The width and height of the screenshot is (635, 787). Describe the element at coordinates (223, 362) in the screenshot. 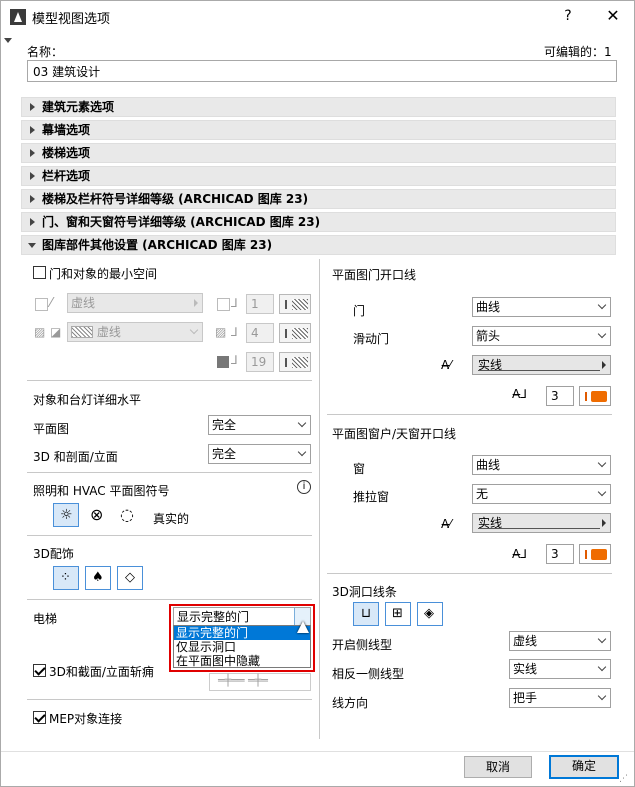

I see `background-fill-icon` at that location.